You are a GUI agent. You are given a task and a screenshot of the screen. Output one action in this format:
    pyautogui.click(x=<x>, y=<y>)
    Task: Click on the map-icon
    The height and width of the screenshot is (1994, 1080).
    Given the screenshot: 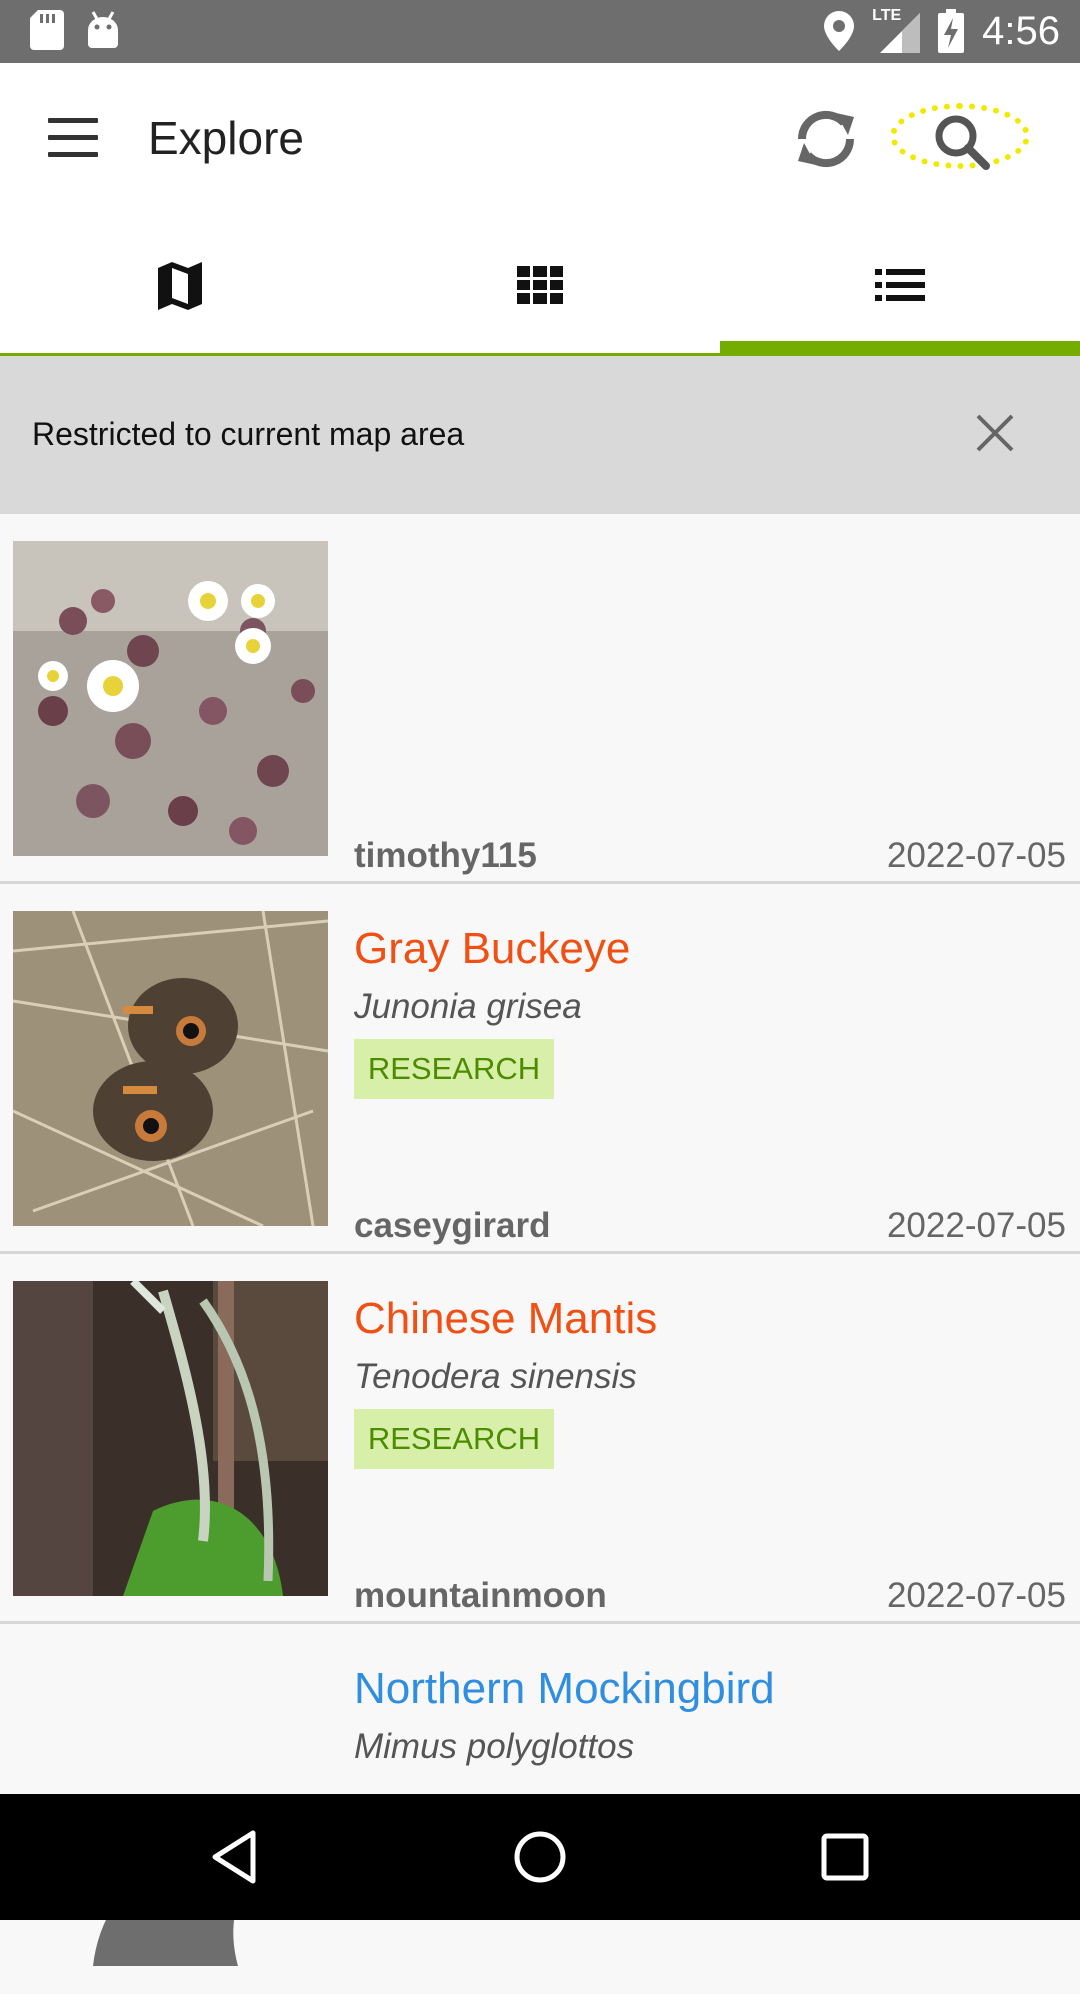 What is the action you would take?
    pyautogui.click(x=180, y=285)
    